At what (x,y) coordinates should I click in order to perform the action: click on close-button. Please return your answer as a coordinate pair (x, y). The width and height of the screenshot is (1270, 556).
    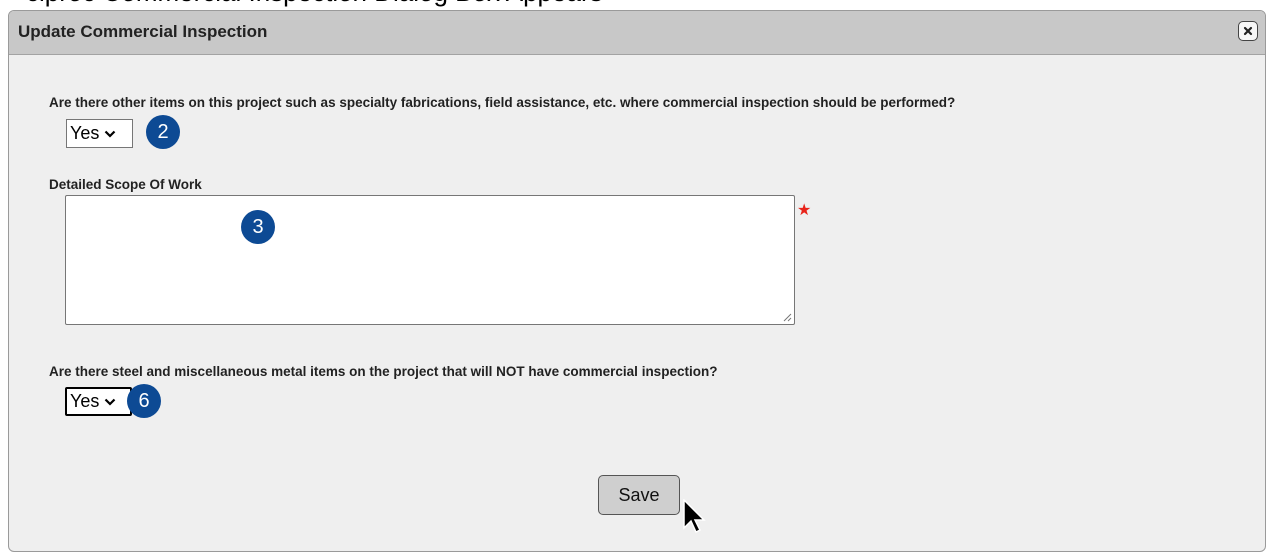
    Looking at the image, I should click on (1248, 31).